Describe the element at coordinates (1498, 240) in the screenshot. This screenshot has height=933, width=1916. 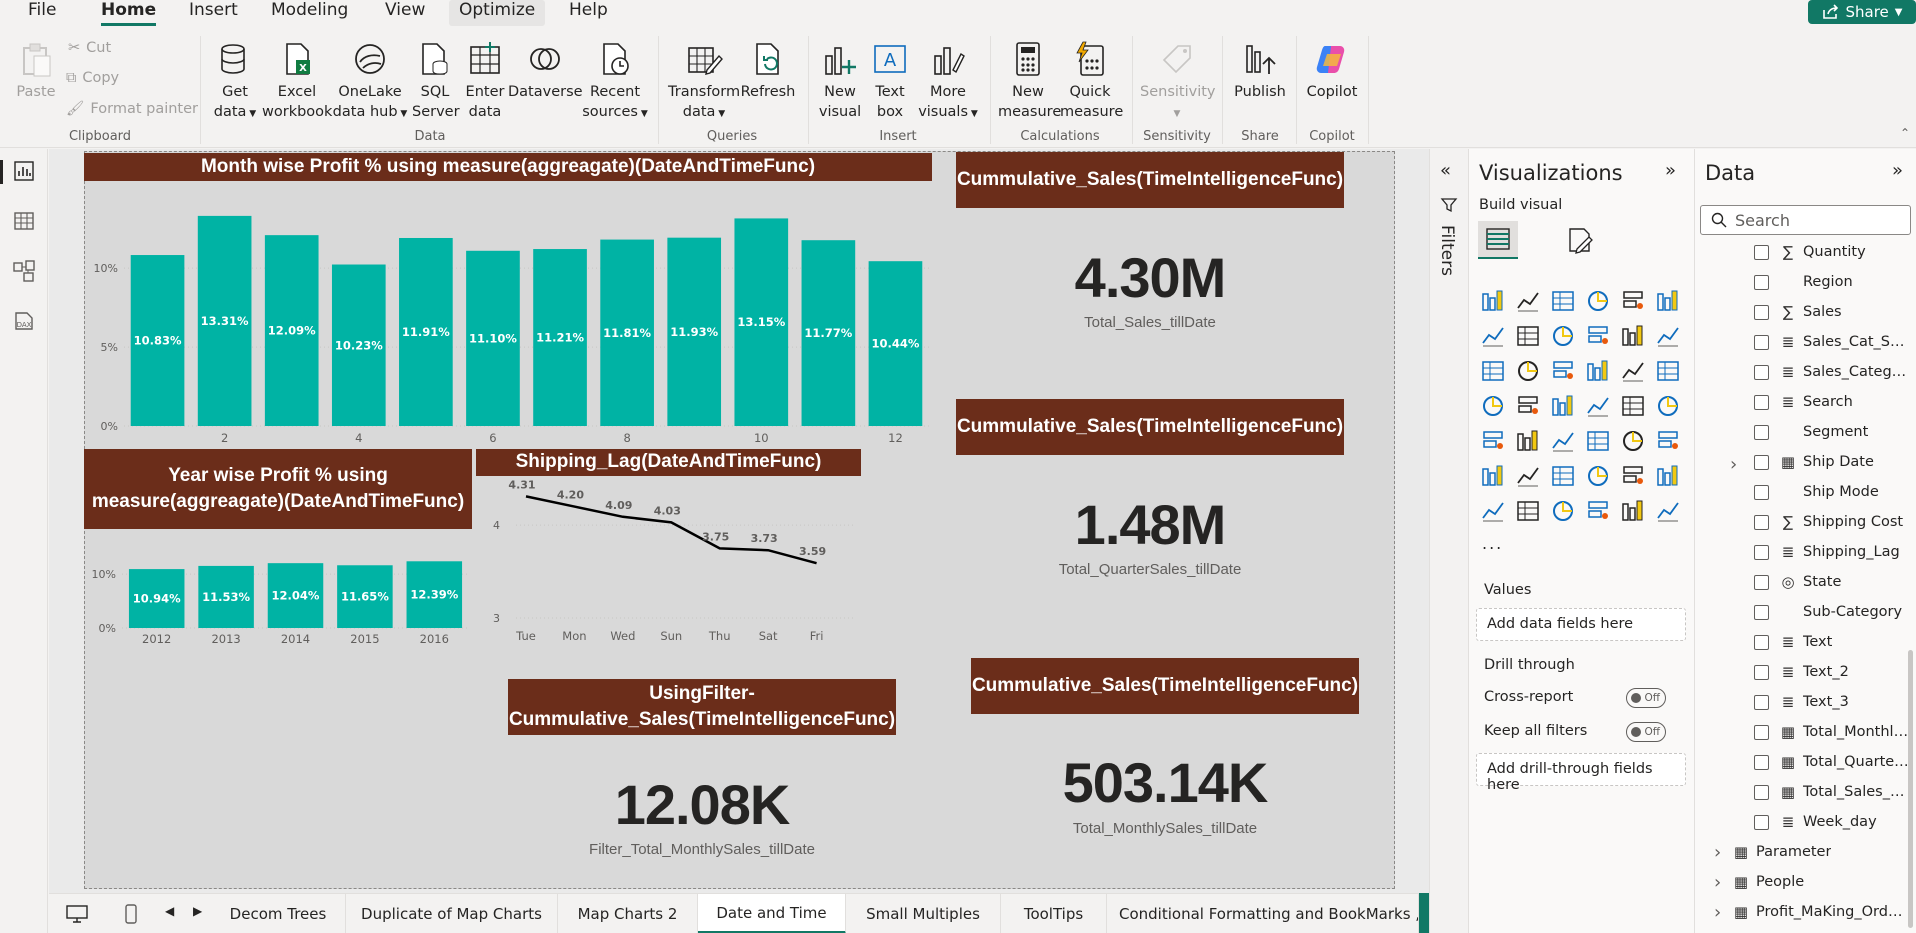
I see `build-visual-tab` at that location.